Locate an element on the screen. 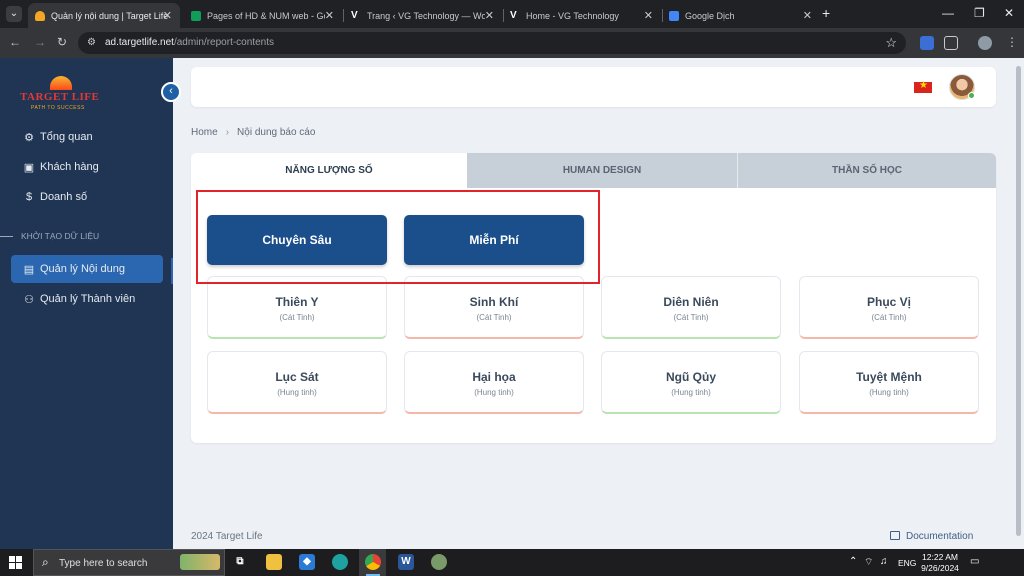 The width and height of the screenshot is (1024, 576). sidebar-item-customers: ▣ Khách hàng is located at coordinates (87, 167).